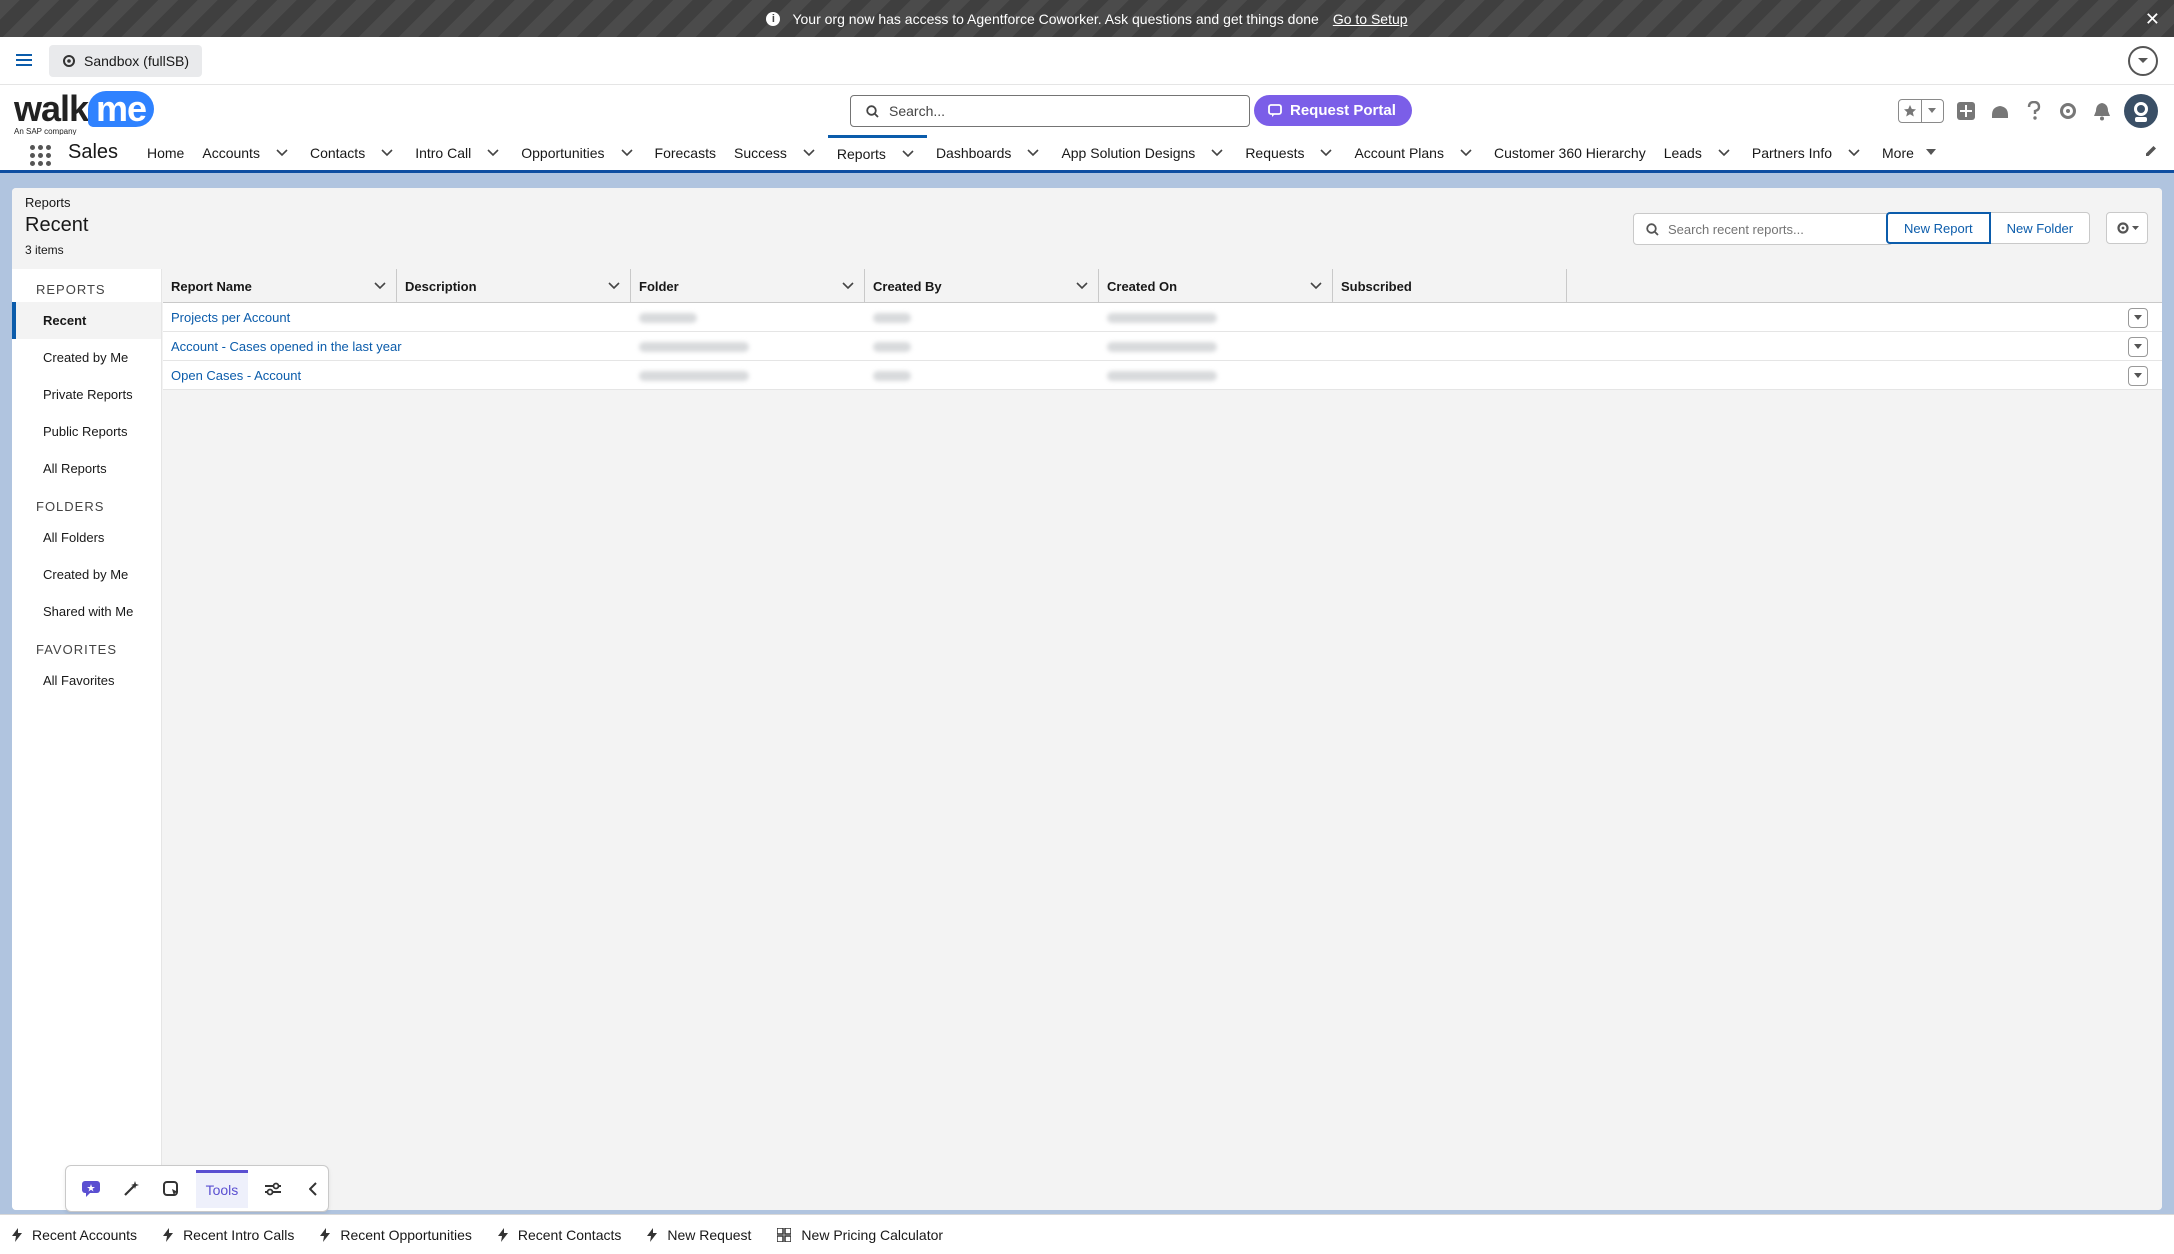 This screenshot has height=1254, width=2174. Describe the element at coordinates (443, 152) in the screenshot. I see `nav-item-label: Intro Call` at that location.